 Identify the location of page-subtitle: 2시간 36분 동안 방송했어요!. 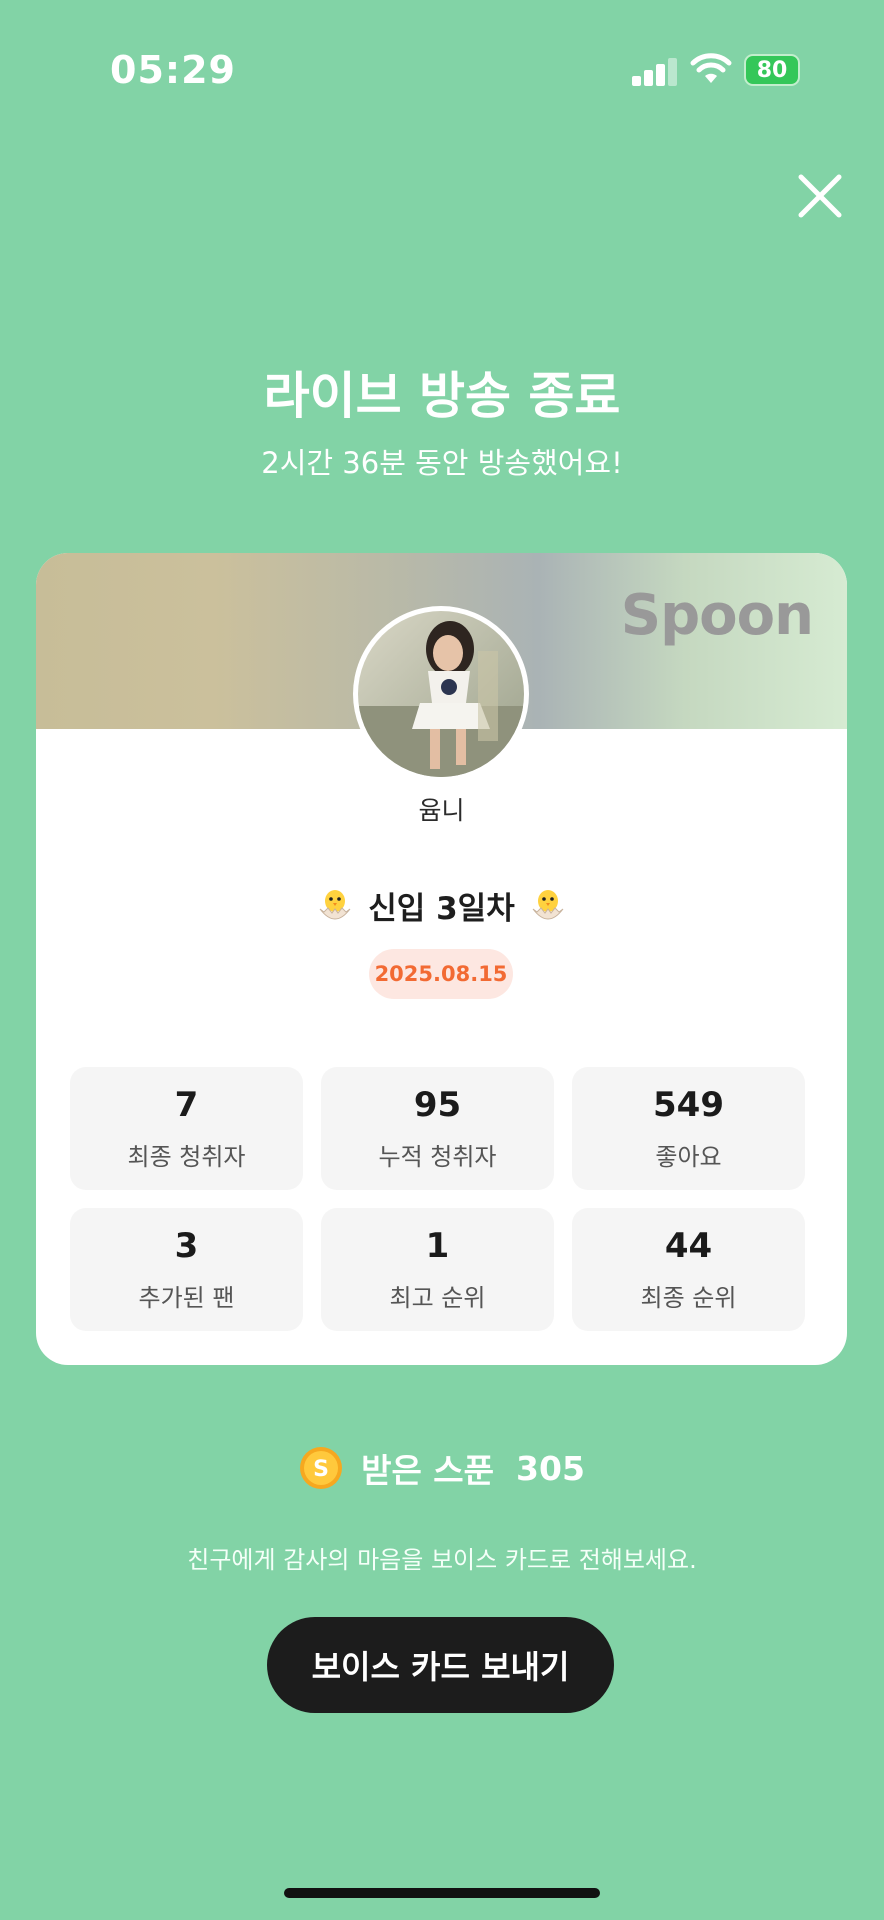
(442, 463).